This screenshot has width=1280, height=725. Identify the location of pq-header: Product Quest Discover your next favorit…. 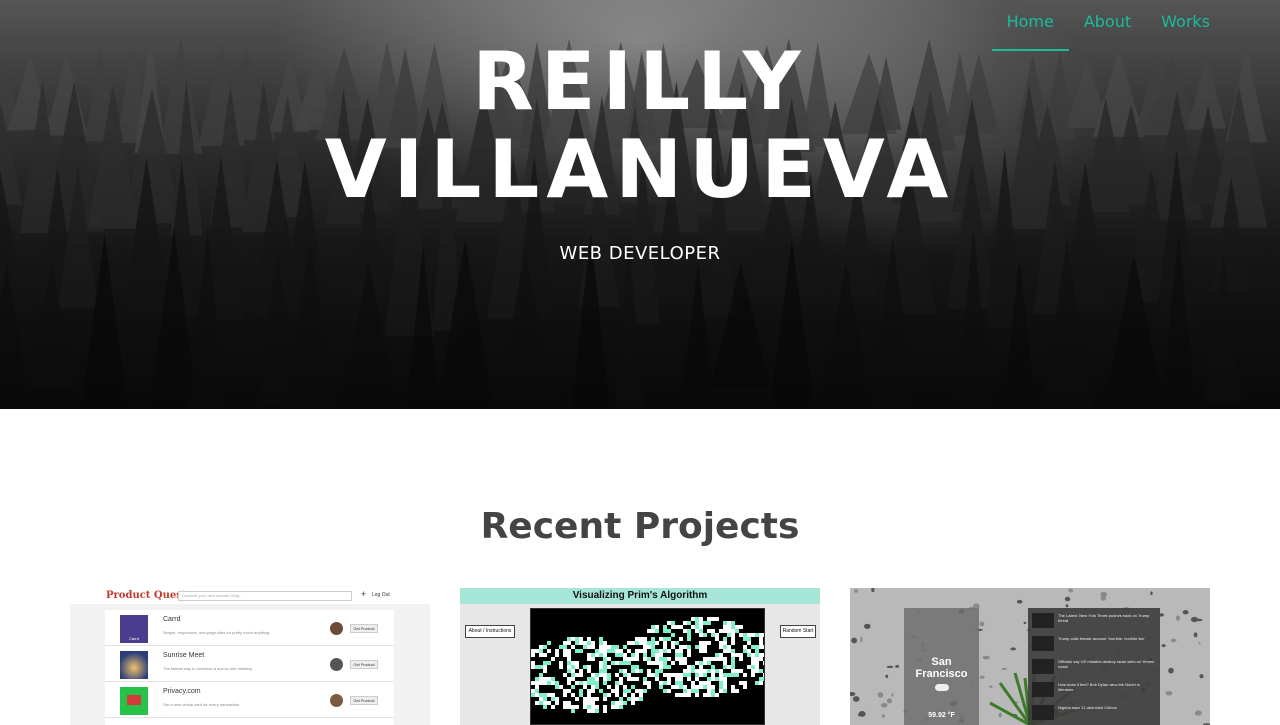
(250, 596).